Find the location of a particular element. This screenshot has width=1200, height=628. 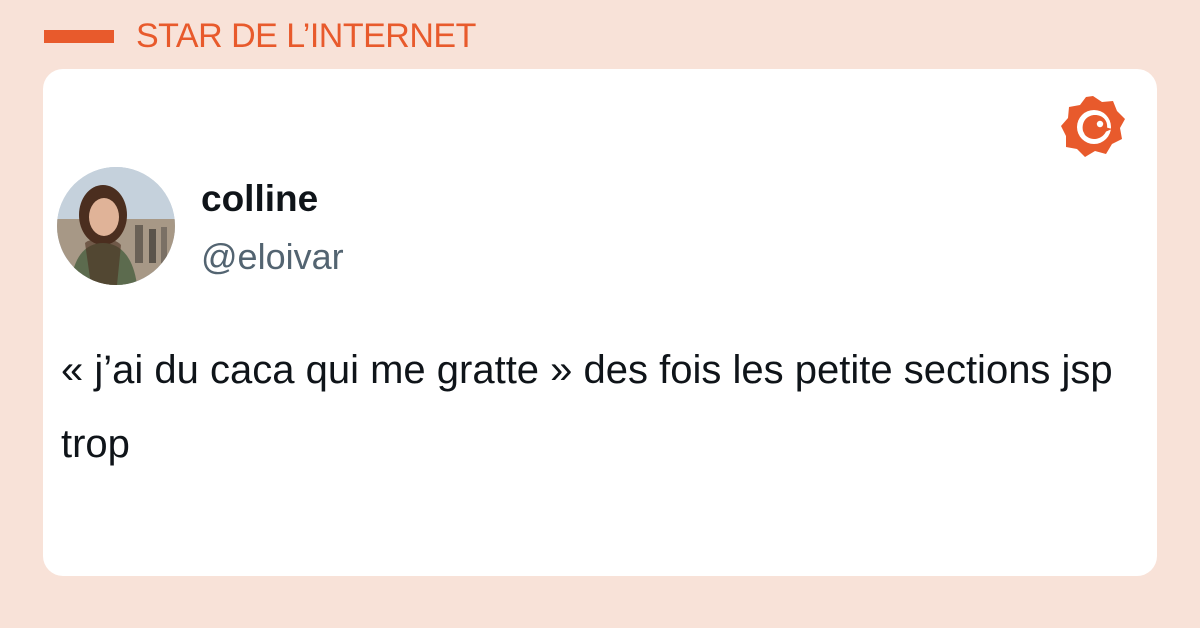

author-name: colline is located at coordinates (259, 199).